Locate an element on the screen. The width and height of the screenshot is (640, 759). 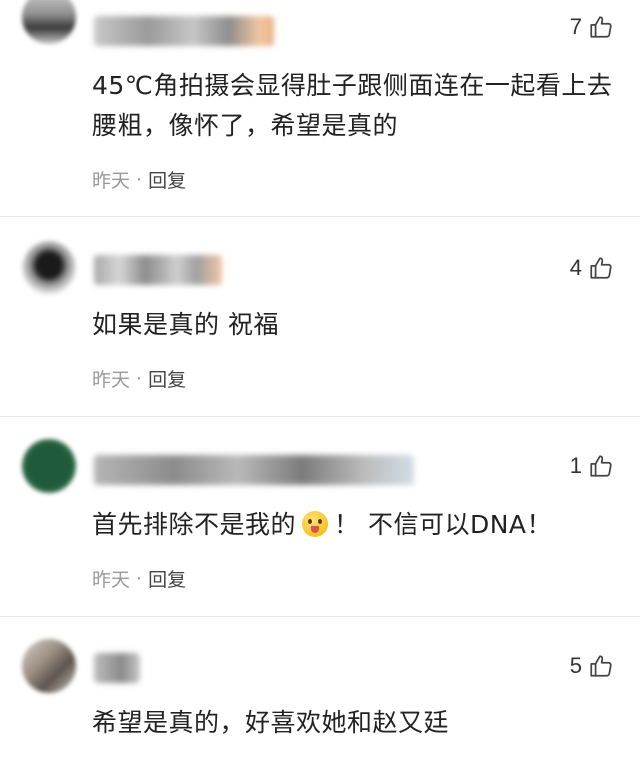
like-button: 5 is located at coordinates (592, 666).